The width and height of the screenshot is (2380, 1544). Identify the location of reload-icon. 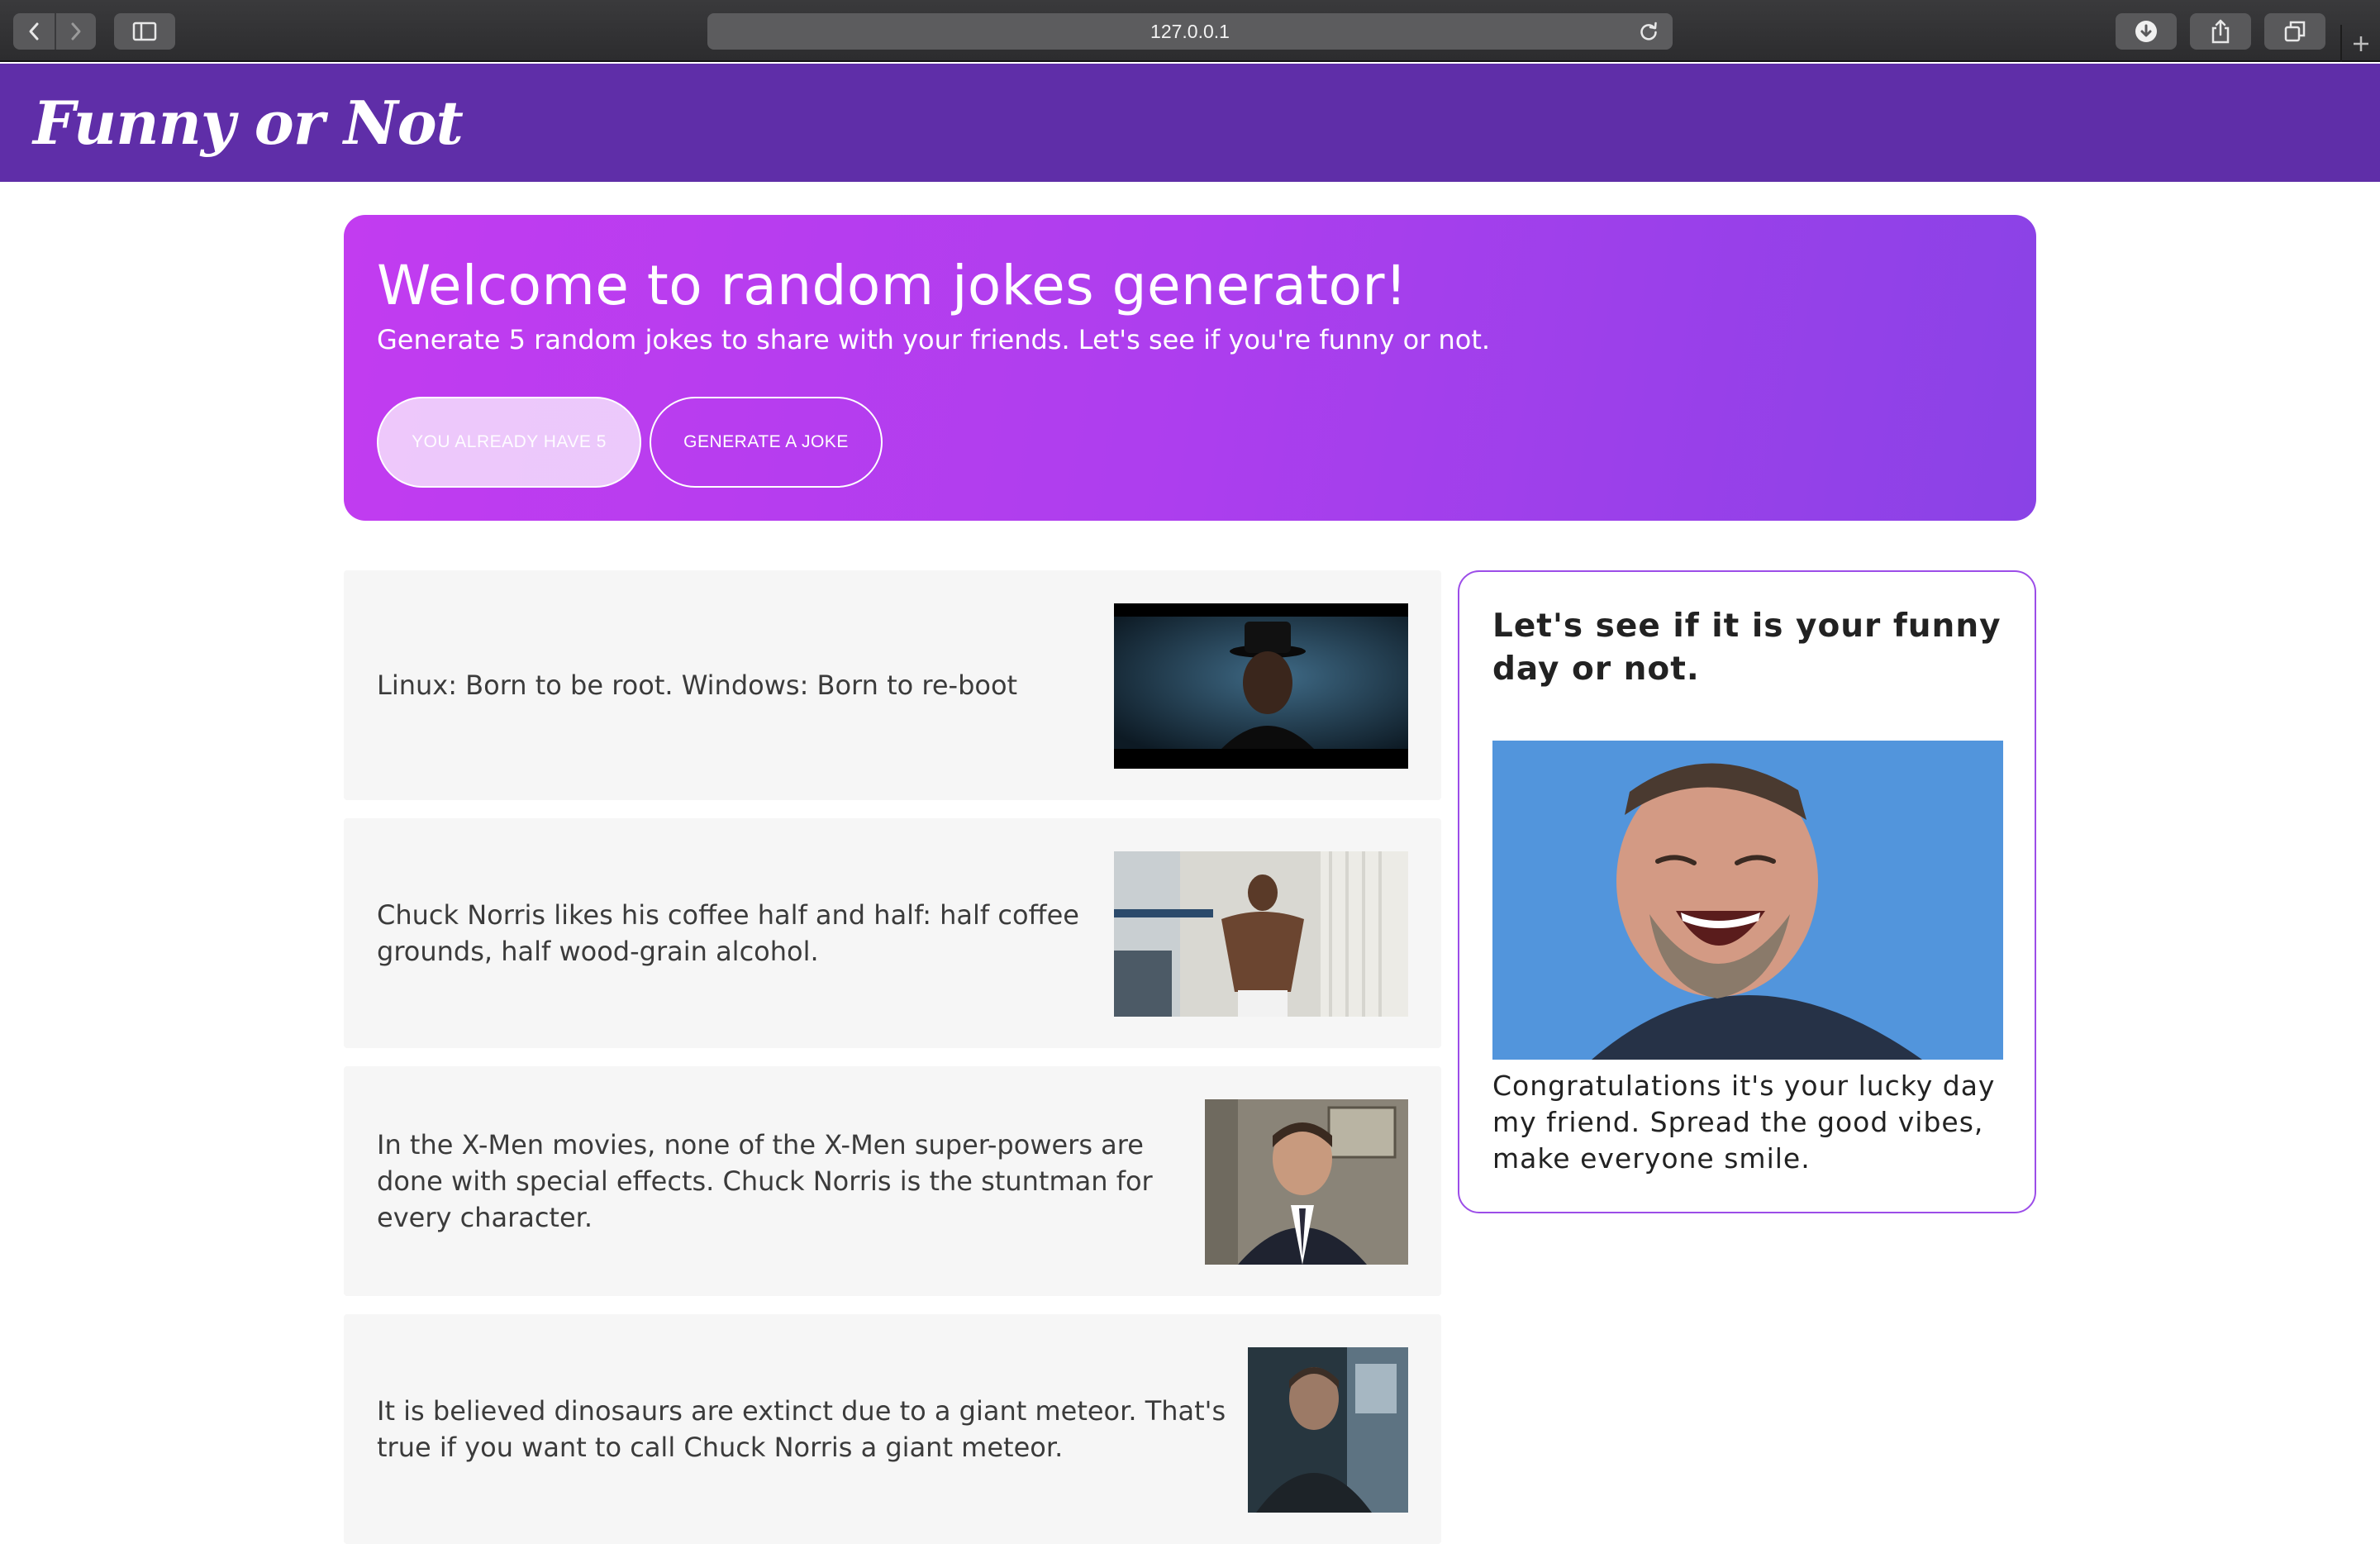
(1648, 31).